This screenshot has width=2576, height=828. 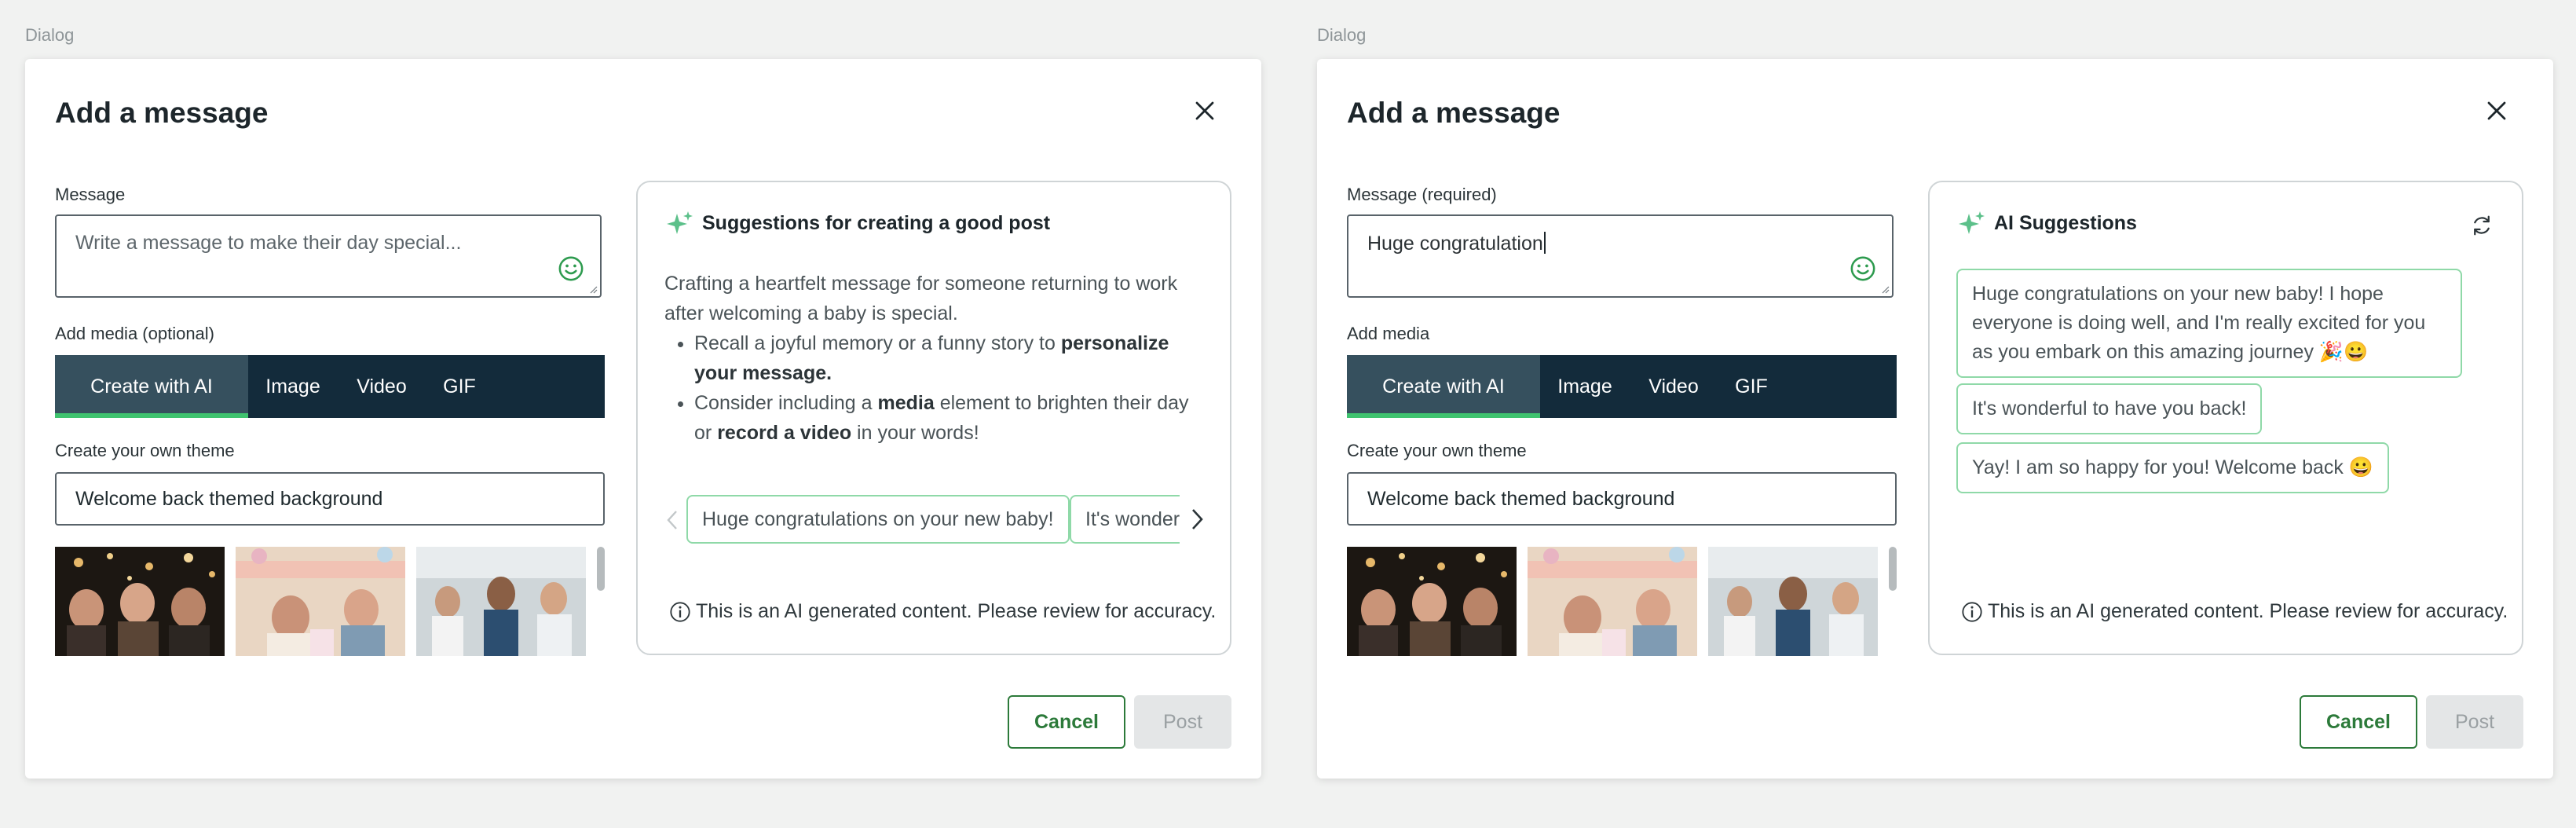 What do you see at coordinates (1544, 243) in the screenshot?
I see `text-caret` at bounding box center [1544, 243].